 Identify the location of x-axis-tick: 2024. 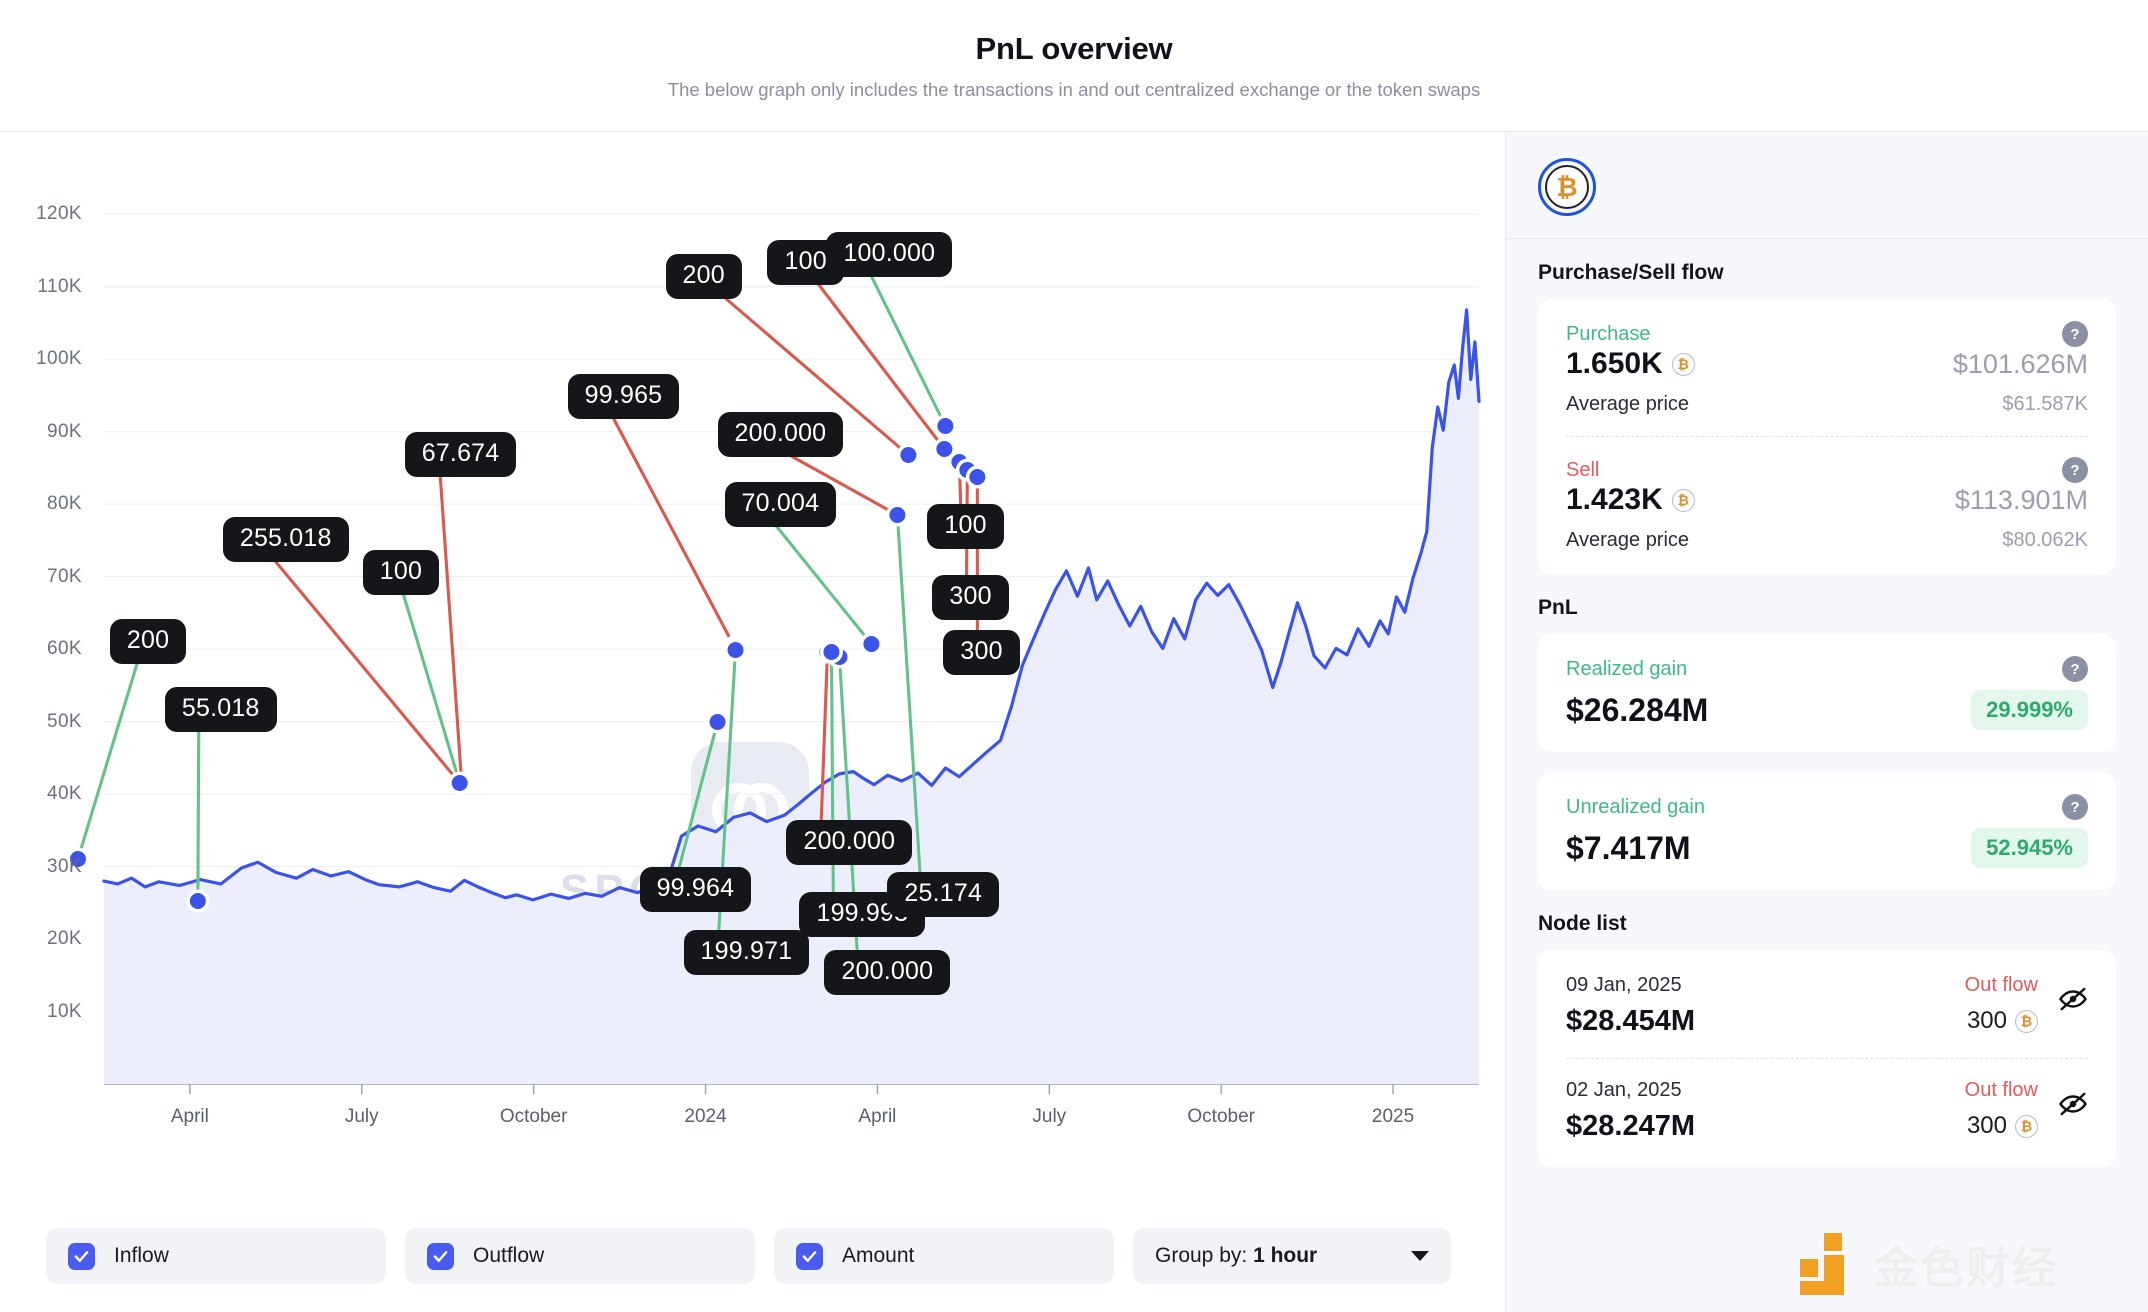
(705, 1116).